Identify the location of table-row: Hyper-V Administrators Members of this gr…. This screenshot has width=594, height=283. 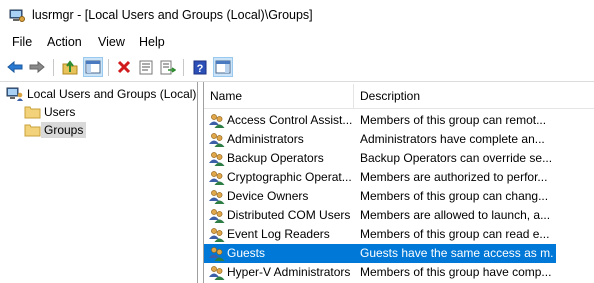
(380, 272).